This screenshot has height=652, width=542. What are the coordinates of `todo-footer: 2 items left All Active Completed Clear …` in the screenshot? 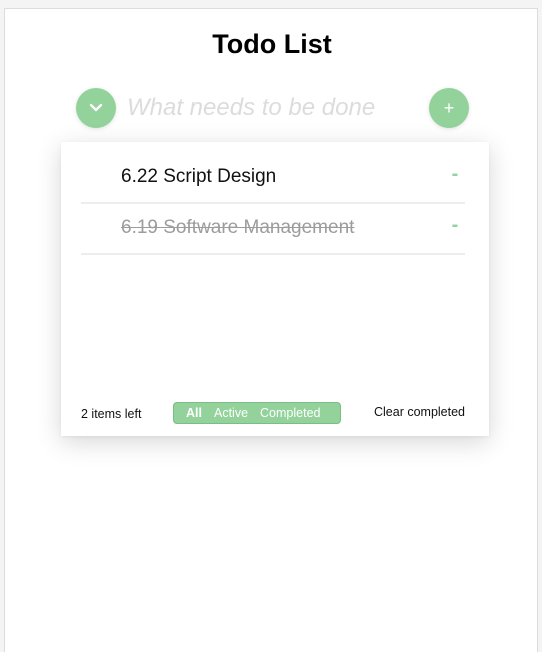 It's located at (273, 415).